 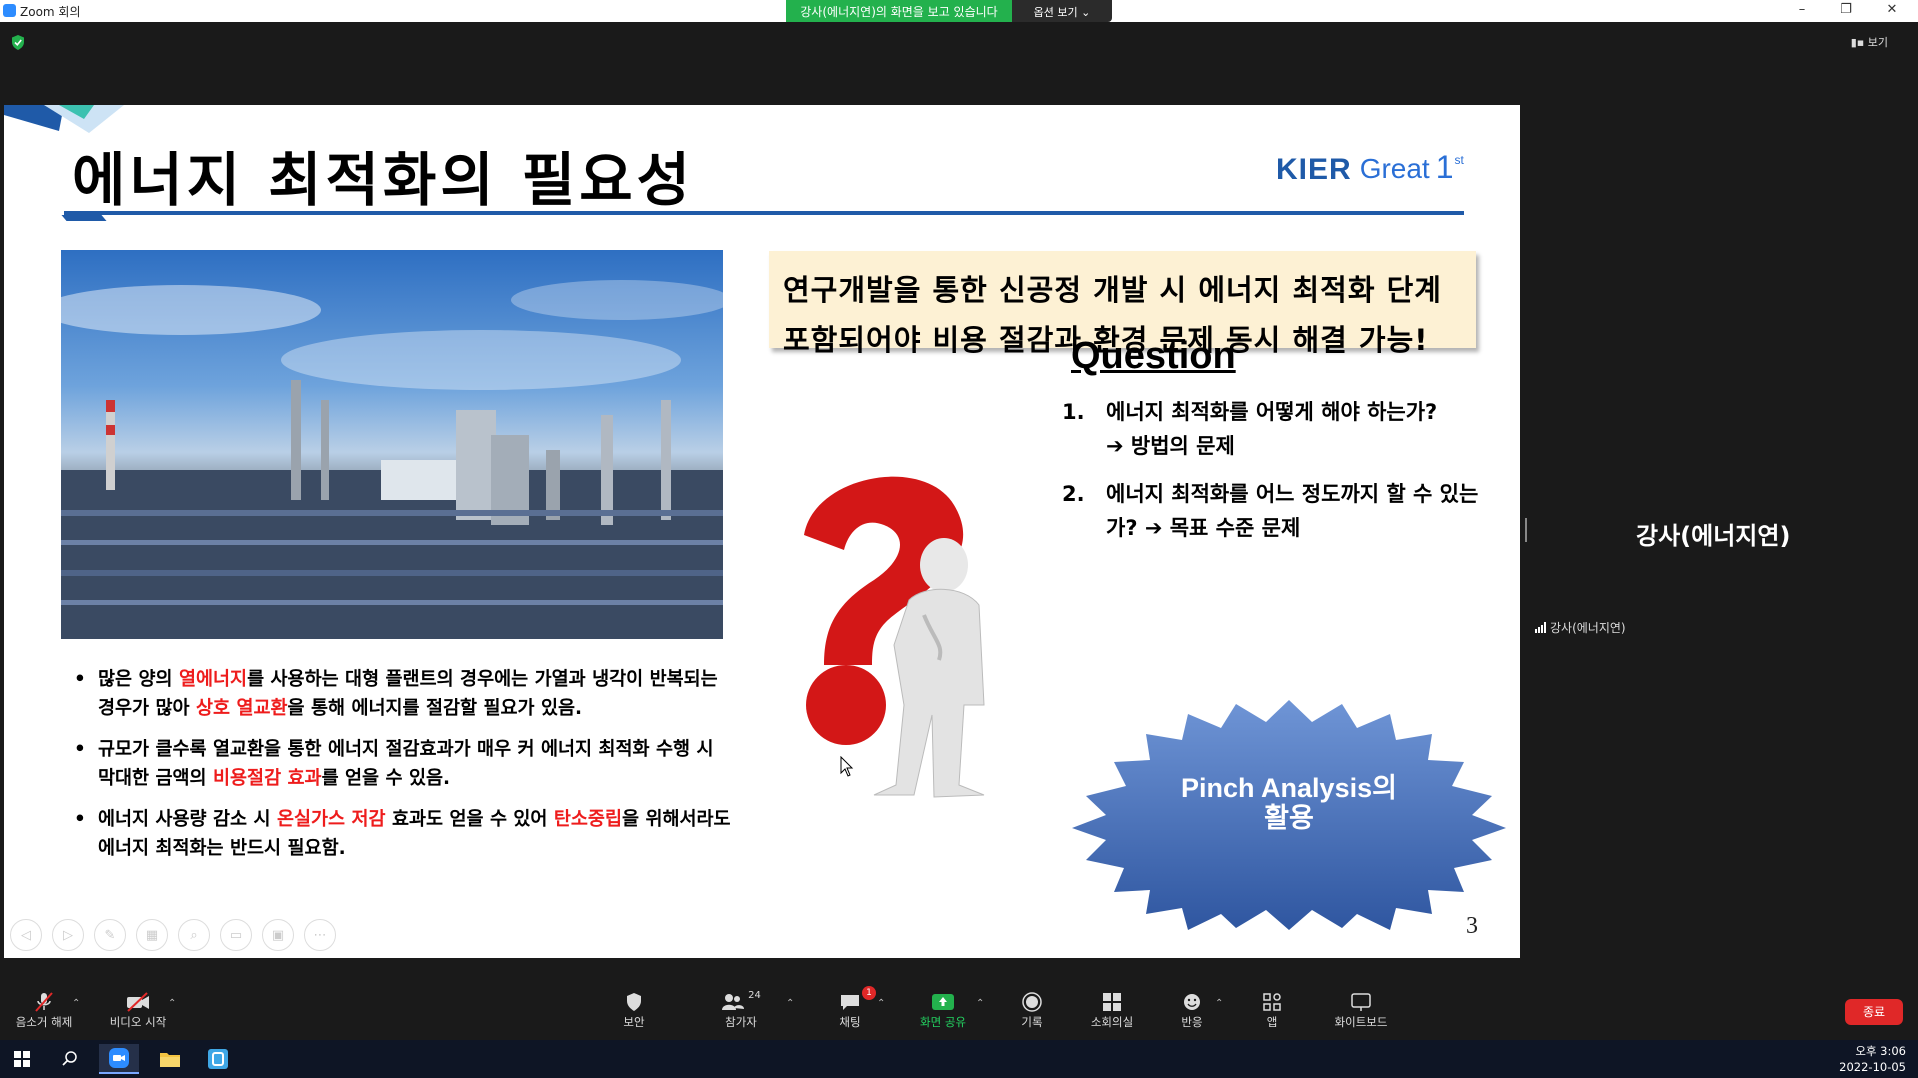 I want to click on speaker-label-text: 강사(에너지연), so click(x=1588, y=628).